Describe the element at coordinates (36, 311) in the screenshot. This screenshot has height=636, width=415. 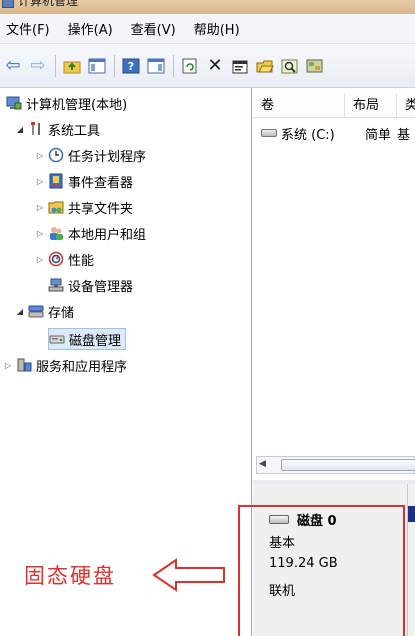
I see `storage-icon` at that location.